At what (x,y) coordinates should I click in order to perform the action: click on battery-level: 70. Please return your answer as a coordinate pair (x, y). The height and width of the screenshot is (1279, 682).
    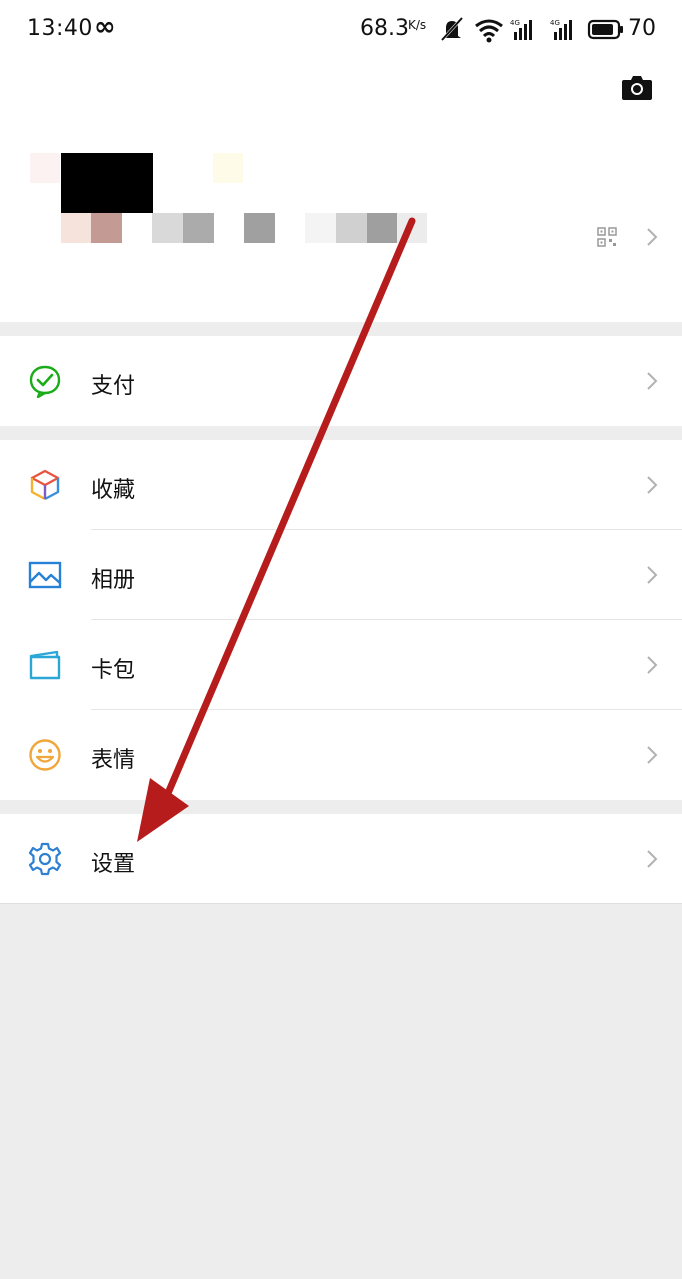
    Looking at the image, I should click on (642, 28).